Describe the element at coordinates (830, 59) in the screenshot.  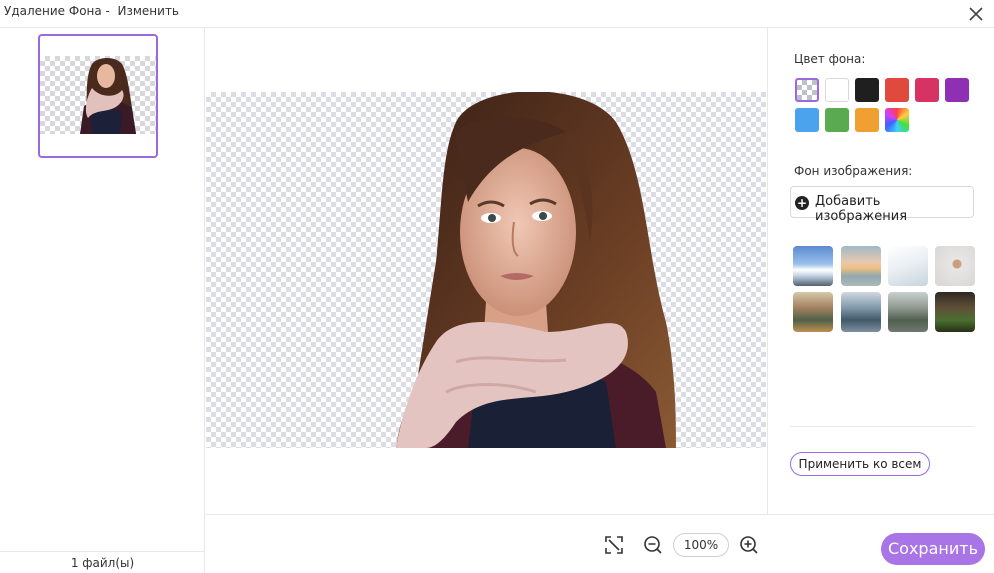
I see `bg-color-label: Цвет фона:` at that location.